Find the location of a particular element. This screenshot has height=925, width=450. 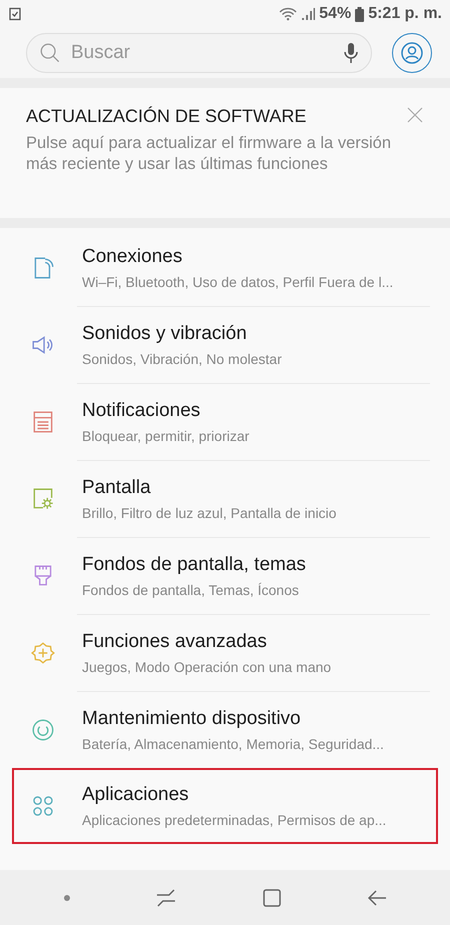

item-title: Notificaciones is located at coordinates (142, 411).